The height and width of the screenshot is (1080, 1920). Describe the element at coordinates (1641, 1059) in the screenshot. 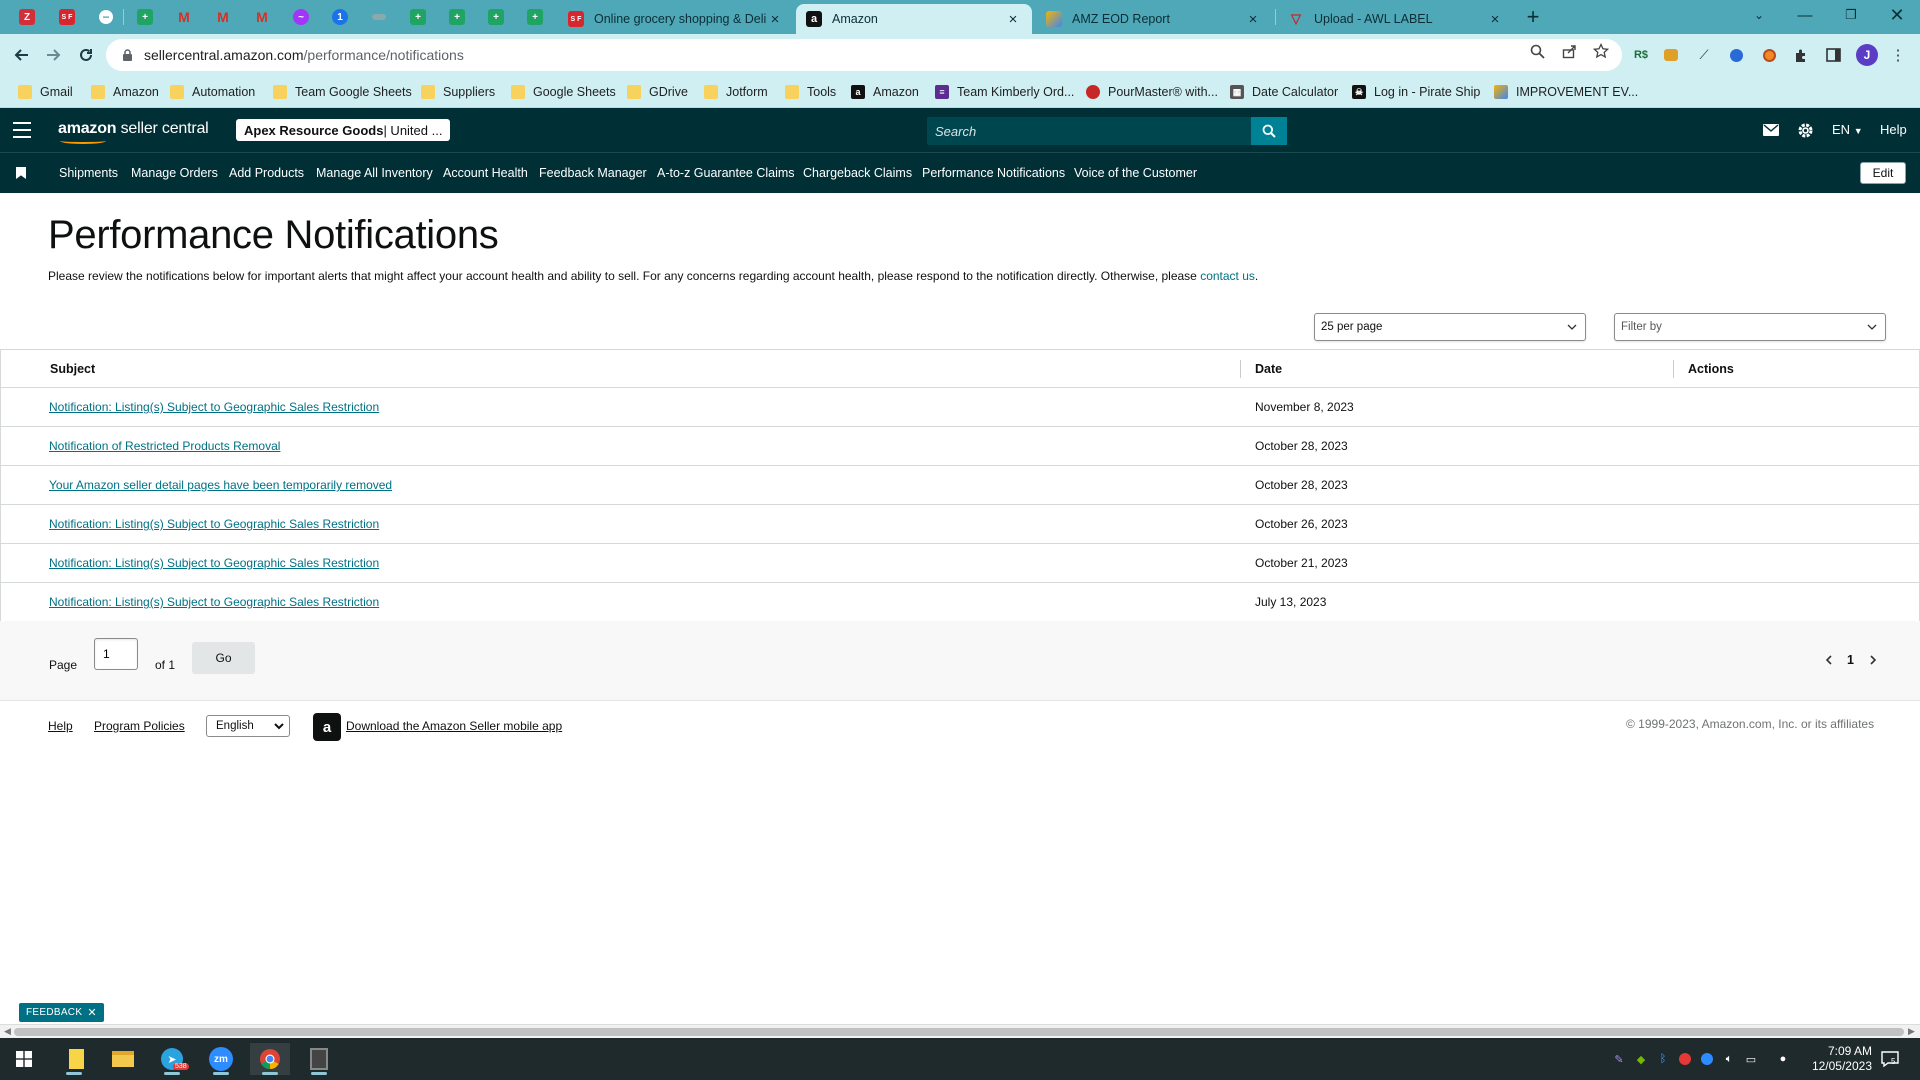

I see `nvidia-tray-icon: ◆` at that location.